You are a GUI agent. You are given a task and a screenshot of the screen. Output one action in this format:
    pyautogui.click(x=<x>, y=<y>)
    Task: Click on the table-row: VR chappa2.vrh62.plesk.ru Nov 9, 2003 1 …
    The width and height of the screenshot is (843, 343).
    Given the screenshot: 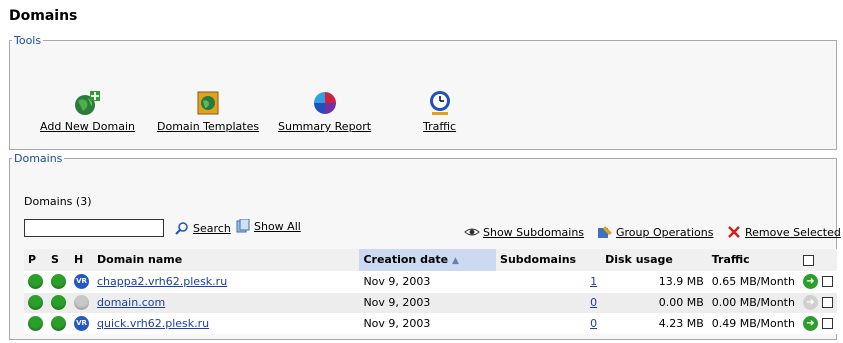 What is the action you would take?
    pyautogui.click(x=430, y=281)
    